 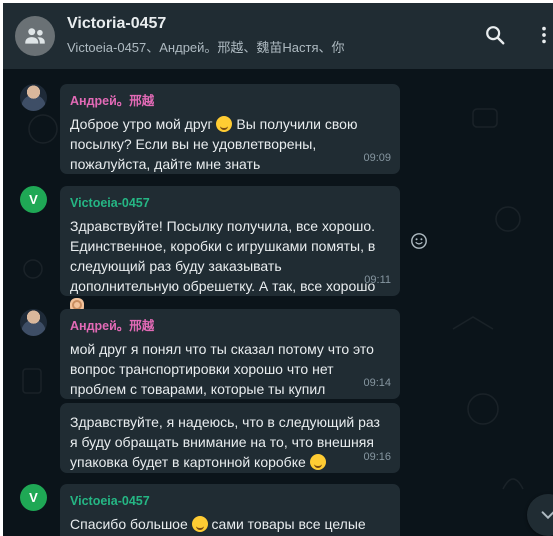 I want to click on message-text-part: Спасибо большое, so click(x=129, y=524).